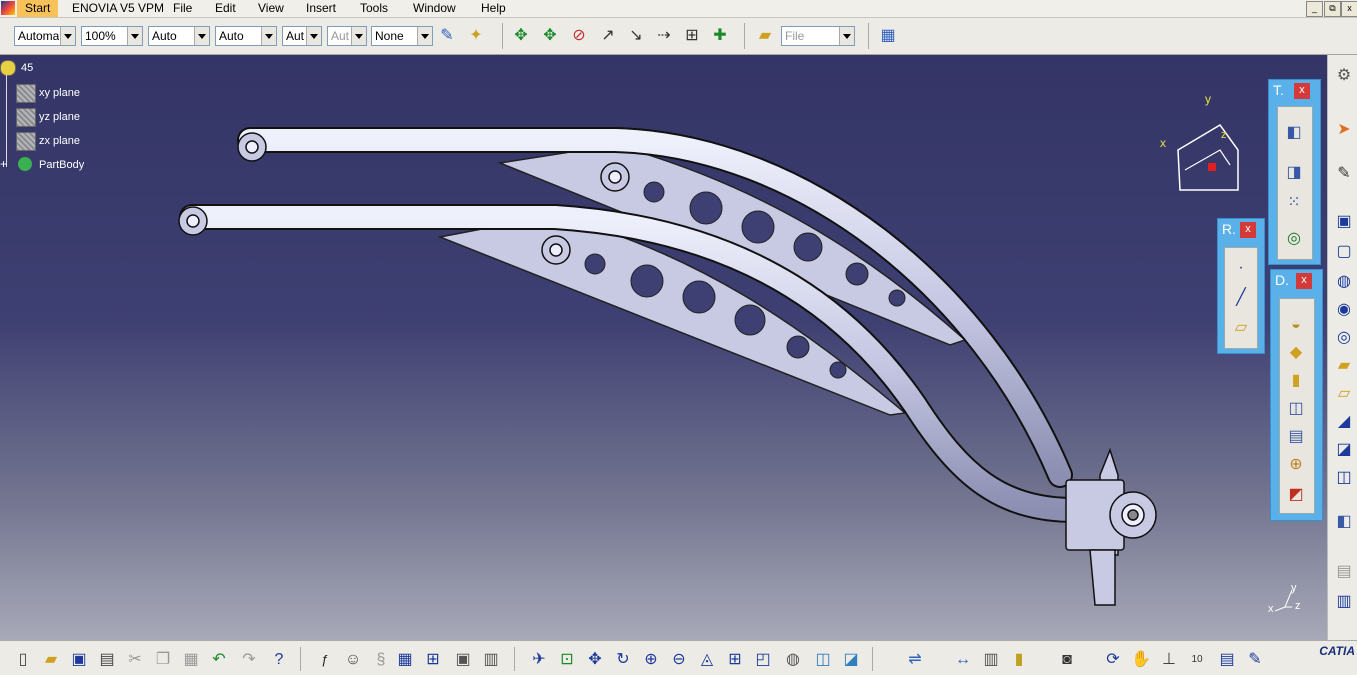 Image resolution: width=1357 pixels, height=675 pixels. Describe the element at coordinates (679, 660) in the screenshot. I see `zoom-out-icon: ⊖` at that location.